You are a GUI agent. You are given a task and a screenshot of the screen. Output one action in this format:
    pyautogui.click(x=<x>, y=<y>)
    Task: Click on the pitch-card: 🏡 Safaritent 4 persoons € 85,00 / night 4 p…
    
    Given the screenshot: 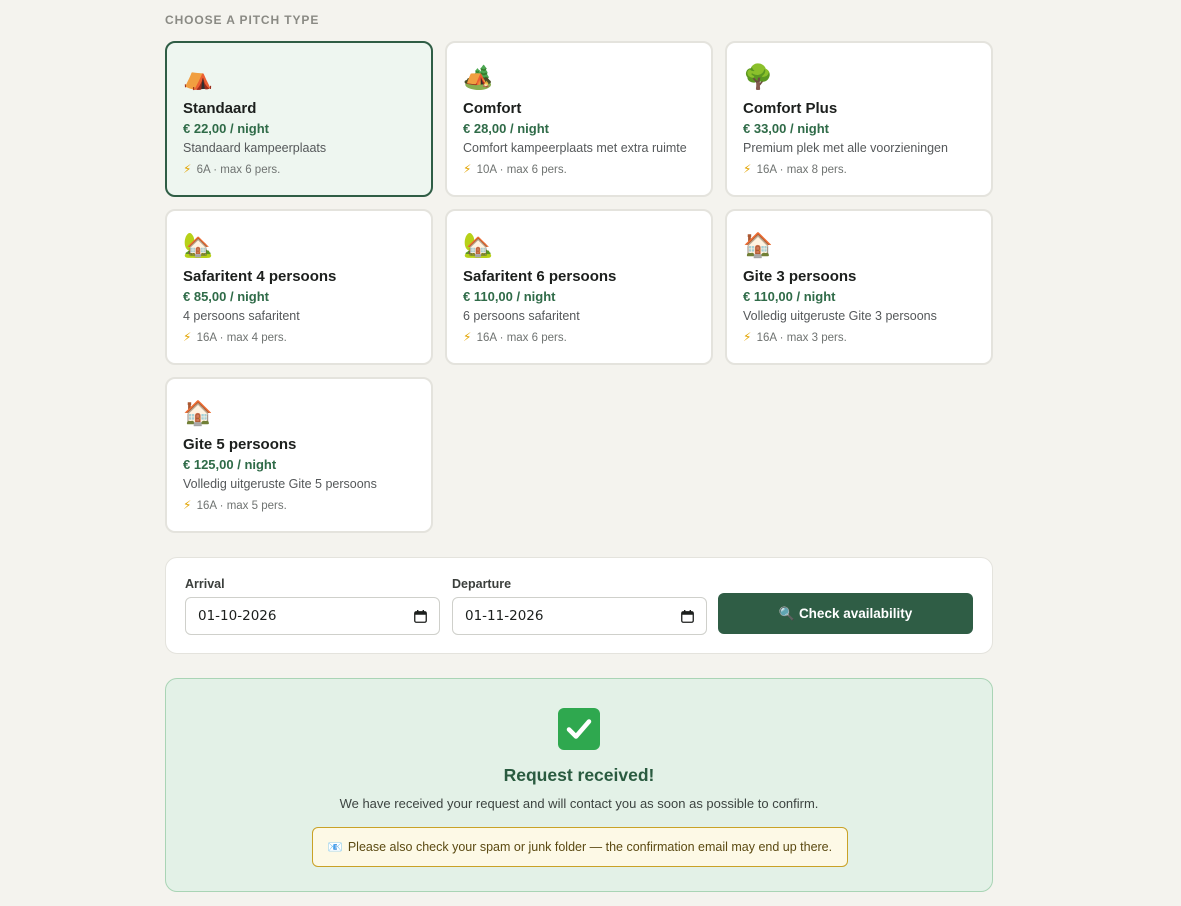 What is the action you would take?
    pyautogui.click(x=299, y=287)
    